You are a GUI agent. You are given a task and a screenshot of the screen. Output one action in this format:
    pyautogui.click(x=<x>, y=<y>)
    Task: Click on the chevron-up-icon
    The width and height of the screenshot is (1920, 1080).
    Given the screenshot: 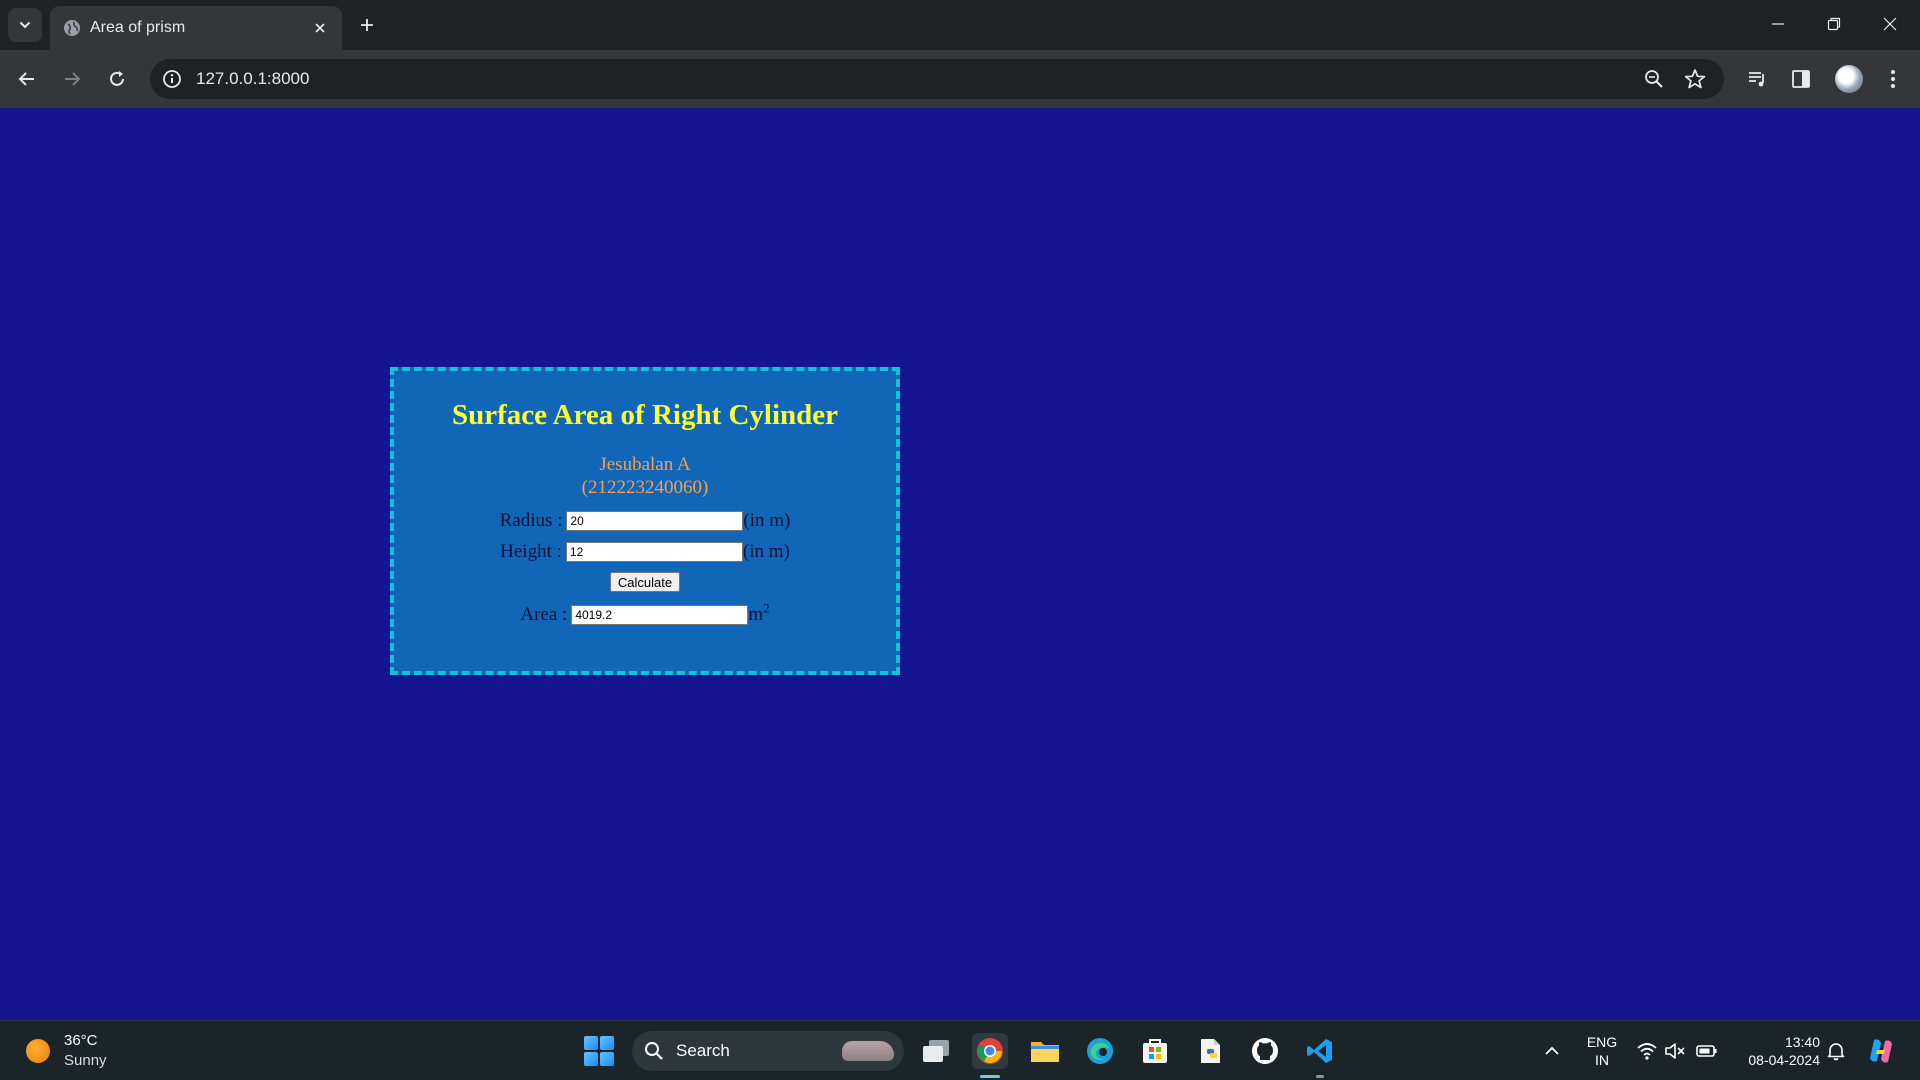 What is the action you would take?
    pyautogui.click(x=1552, y=1051)
    